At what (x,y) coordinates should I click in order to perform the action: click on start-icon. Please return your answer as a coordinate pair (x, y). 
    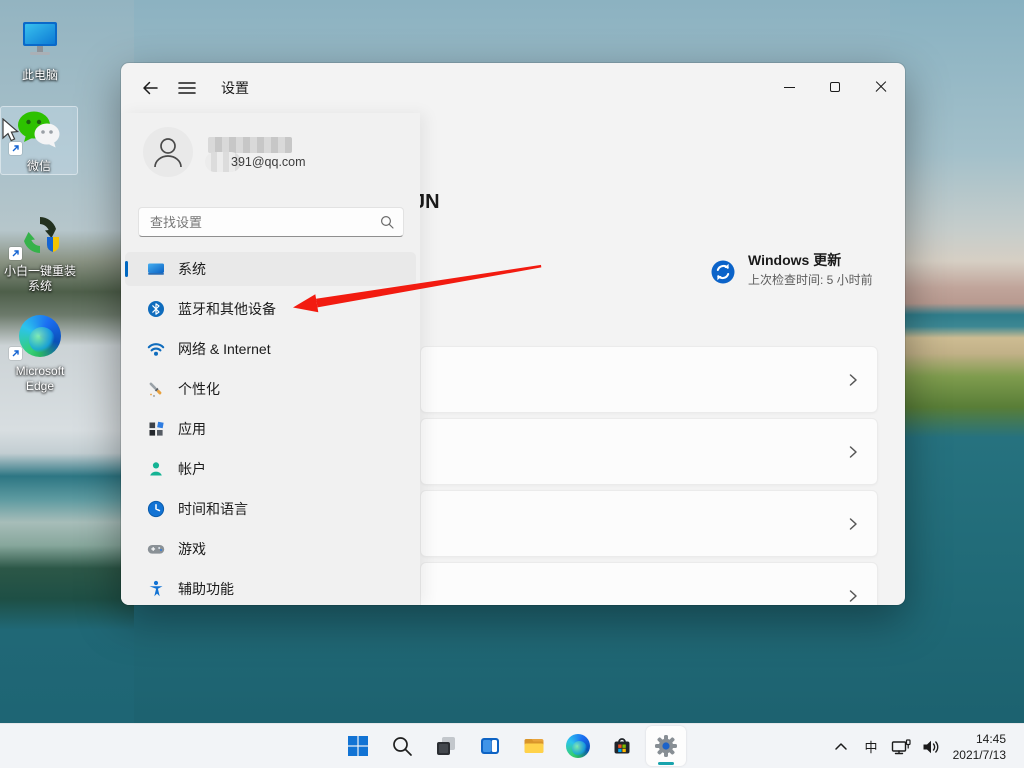
    Looking at the image, I should click on (358, 746).